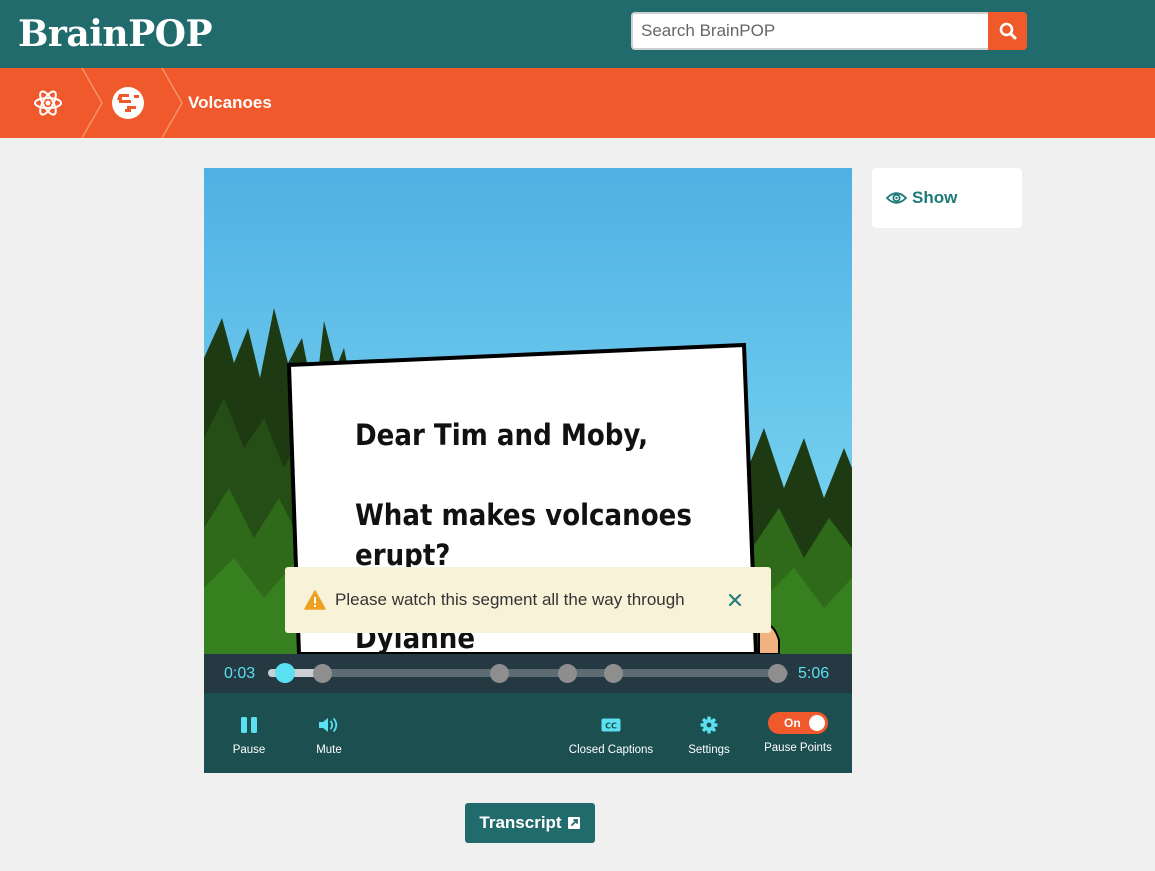  Describe the element at coordinates (817, 723) in the screenshot. I see `toggle-knob` at that location.